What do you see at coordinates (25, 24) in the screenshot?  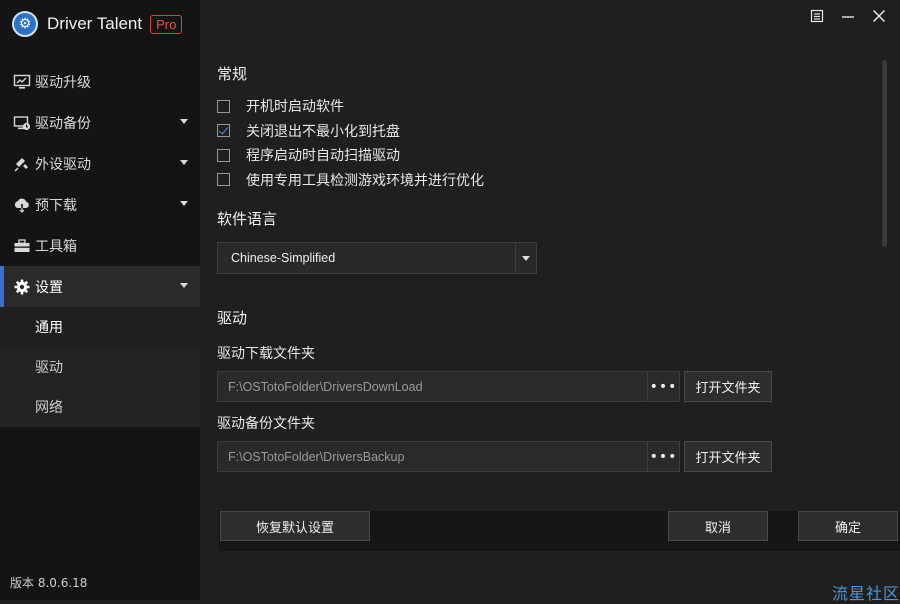 I see `app-logo-icon: ⚙` at bounding box center [25, 24].